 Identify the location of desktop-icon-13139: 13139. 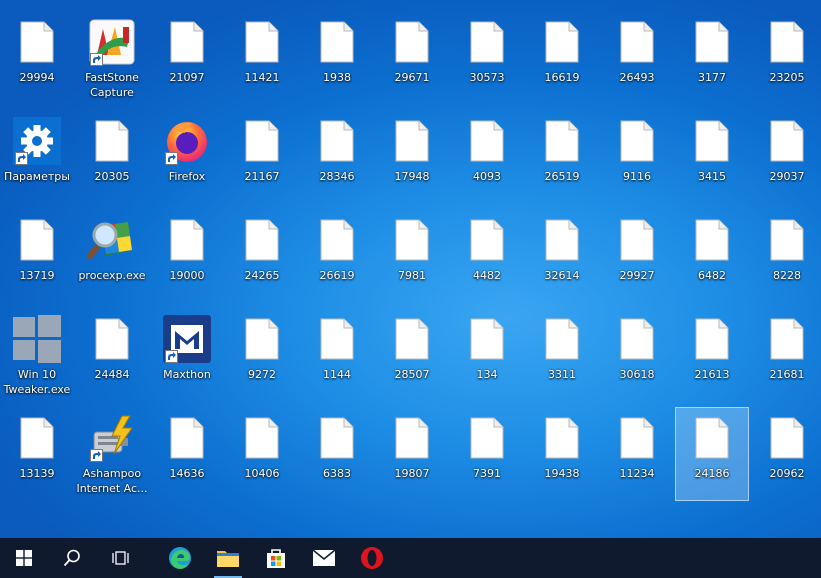
(37, 454).